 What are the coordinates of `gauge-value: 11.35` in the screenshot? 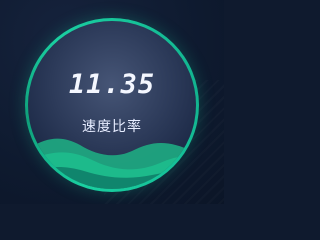 It's located at (112, 84).